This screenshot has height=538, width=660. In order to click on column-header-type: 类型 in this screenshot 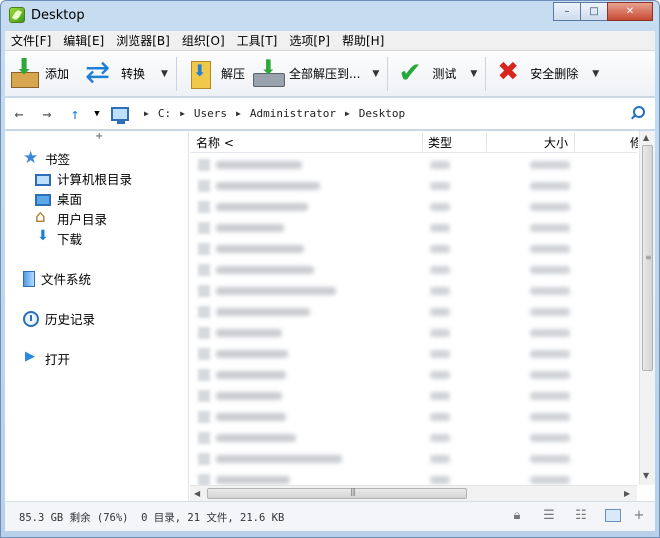, I will do `click(440, 142)`.